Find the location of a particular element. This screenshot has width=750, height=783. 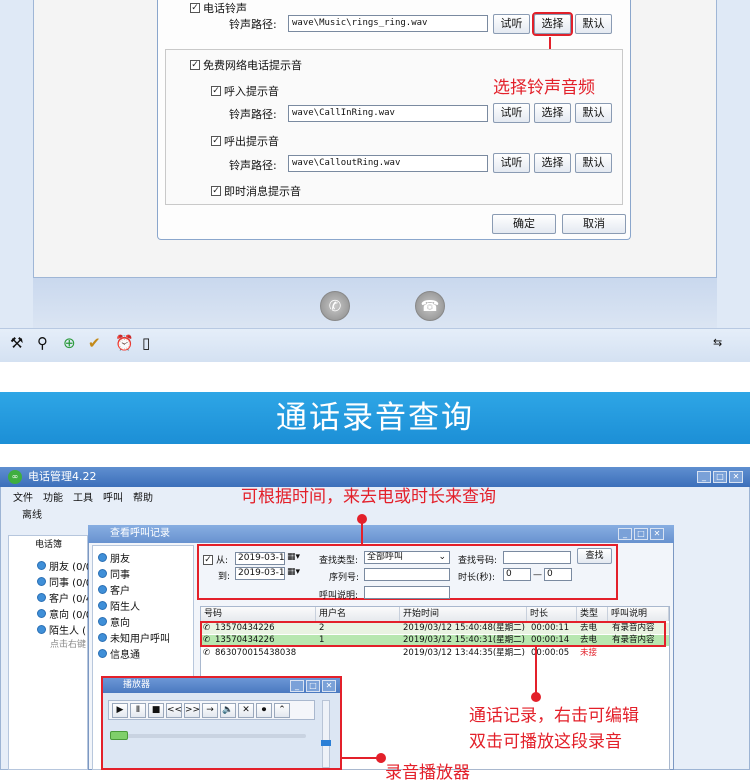

record-group-colleagues: 同事 is located at coordinates (114, 573).